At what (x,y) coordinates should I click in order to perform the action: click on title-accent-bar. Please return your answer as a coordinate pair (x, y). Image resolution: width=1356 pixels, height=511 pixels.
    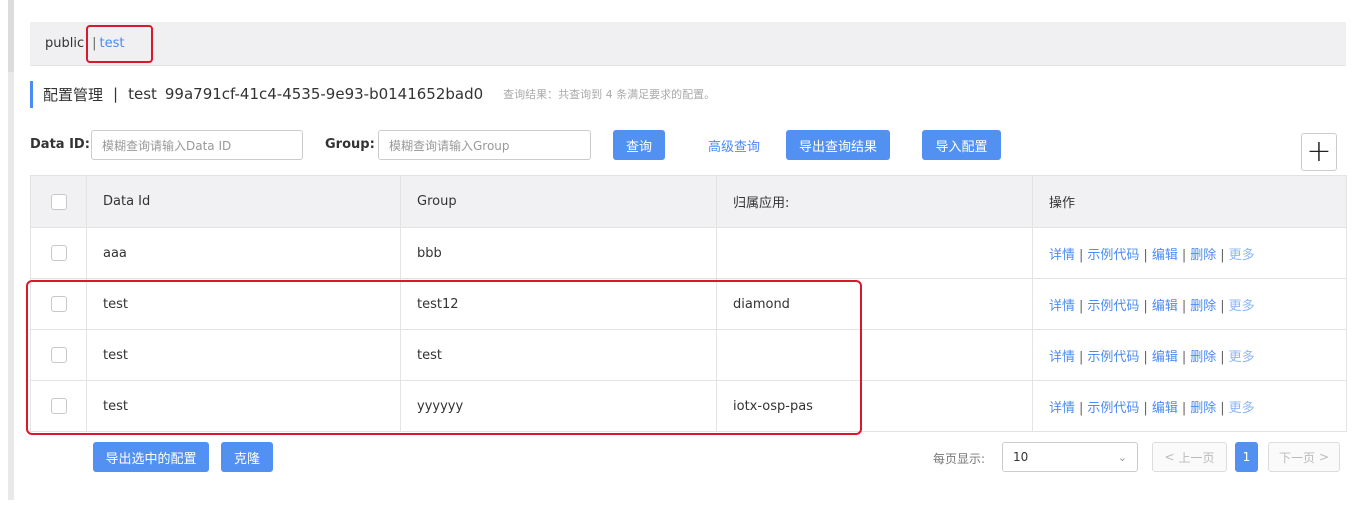
    Looking at the image, I should click on (31, 94).